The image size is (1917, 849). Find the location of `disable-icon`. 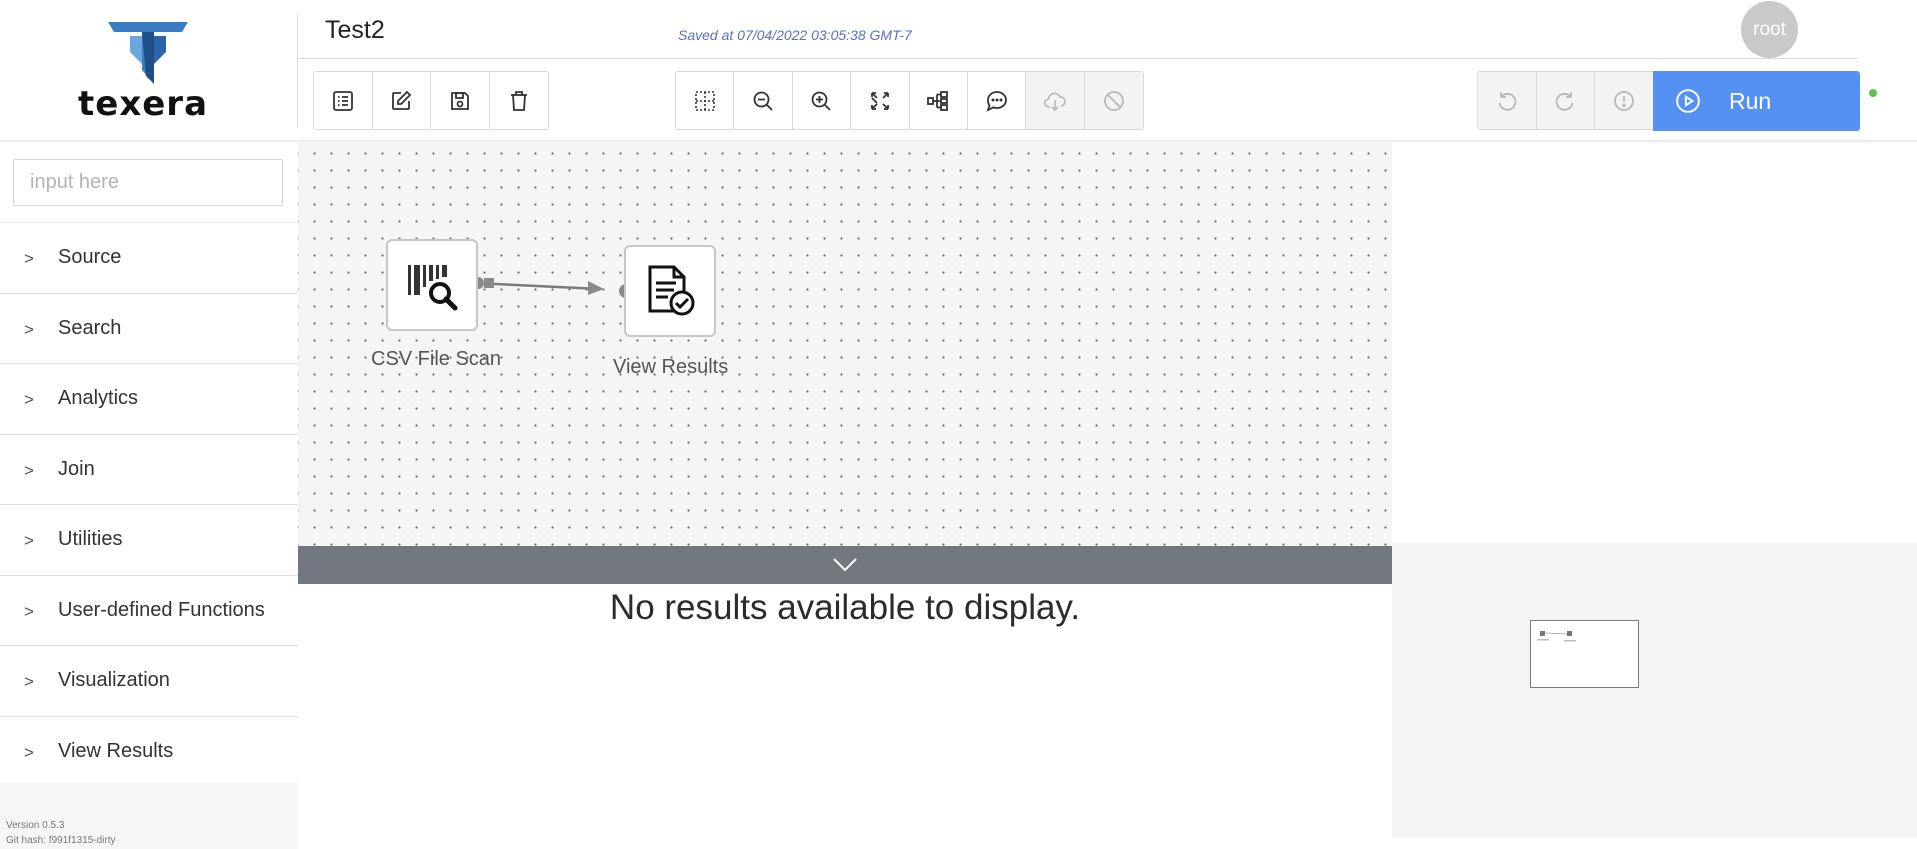

disable-icon is located at coordinates (1113, 100).